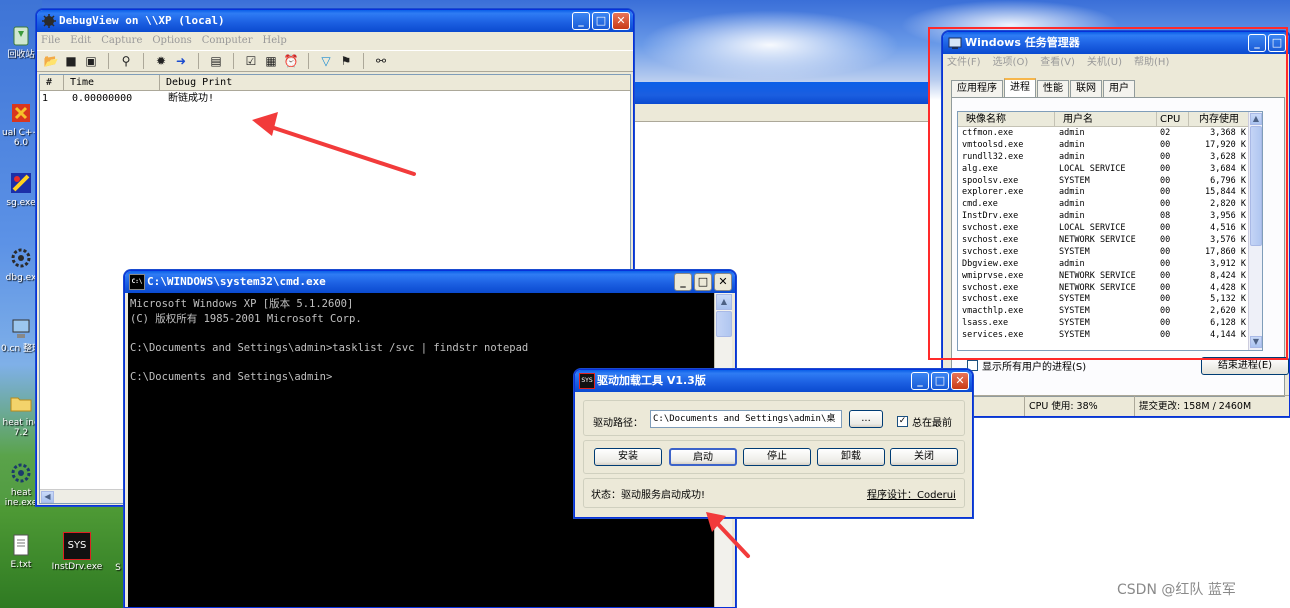 The width and height of the screenshot is (1290, 608). I want to click on menu-edit: Edit, so click(80, 41).